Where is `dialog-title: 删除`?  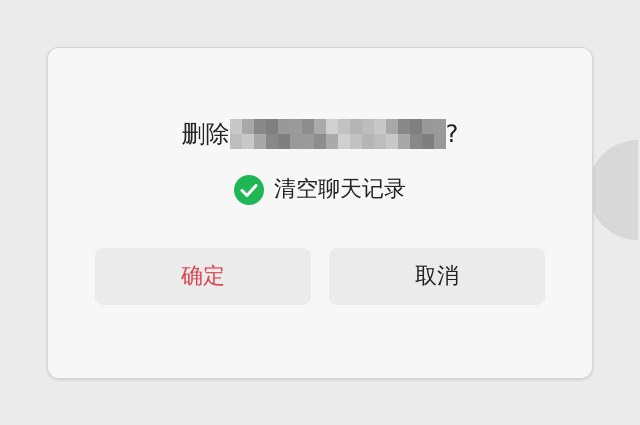
dialog-title: 删除 is located at coordinates (206, 134).